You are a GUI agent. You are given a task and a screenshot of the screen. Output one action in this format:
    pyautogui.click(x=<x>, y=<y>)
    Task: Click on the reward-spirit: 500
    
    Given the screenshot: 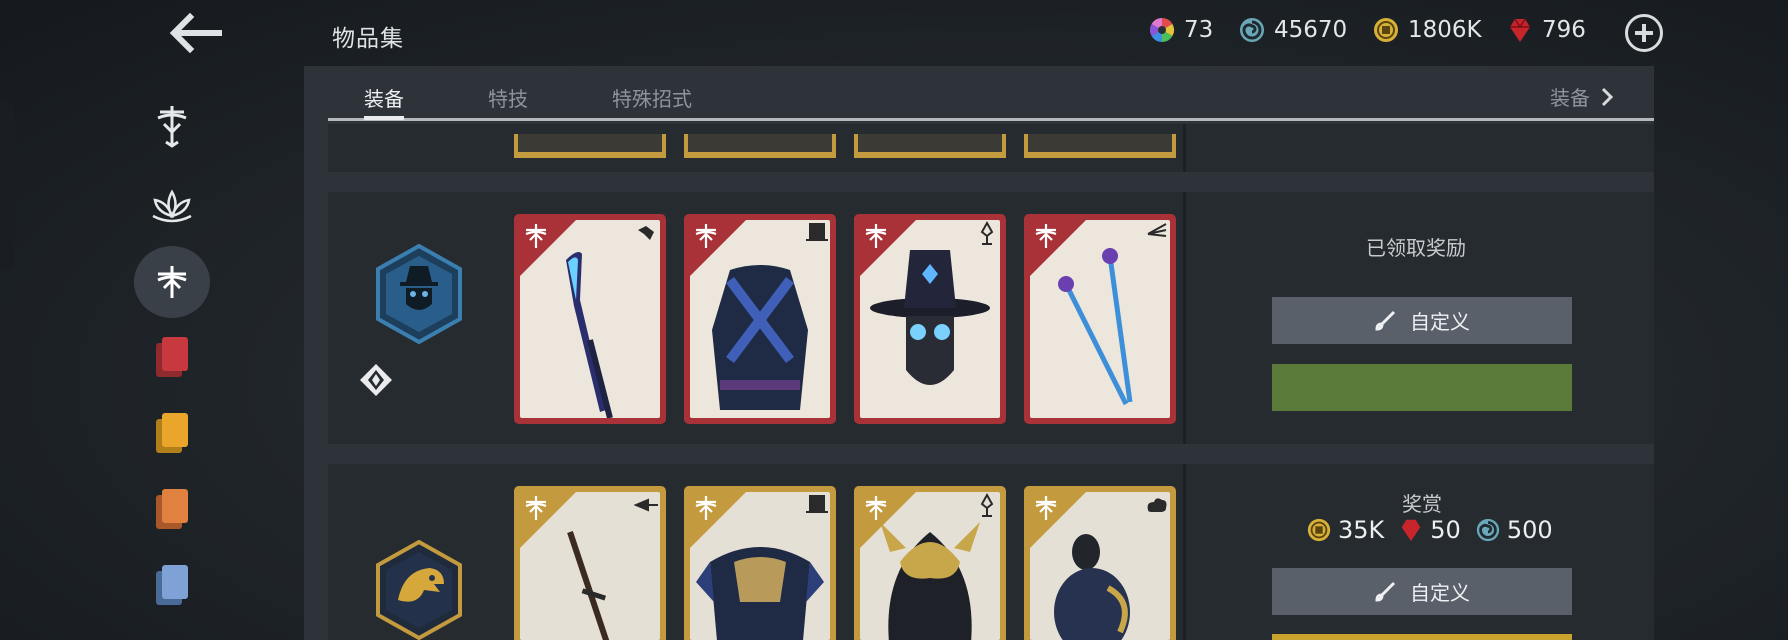 What is the action you would take?
    pyautogui.click(x=1514, y=530)
    